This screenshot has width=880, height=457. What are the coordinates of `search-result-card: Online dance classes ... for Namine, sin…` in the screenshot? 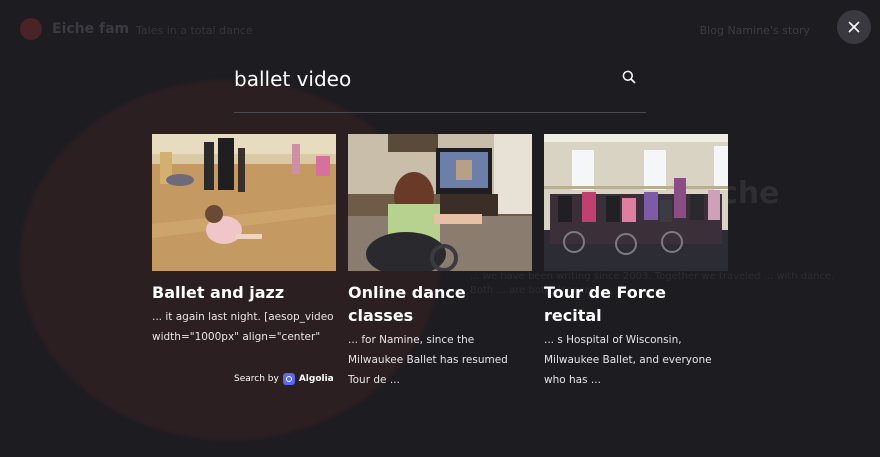 It's located at (440, 262).